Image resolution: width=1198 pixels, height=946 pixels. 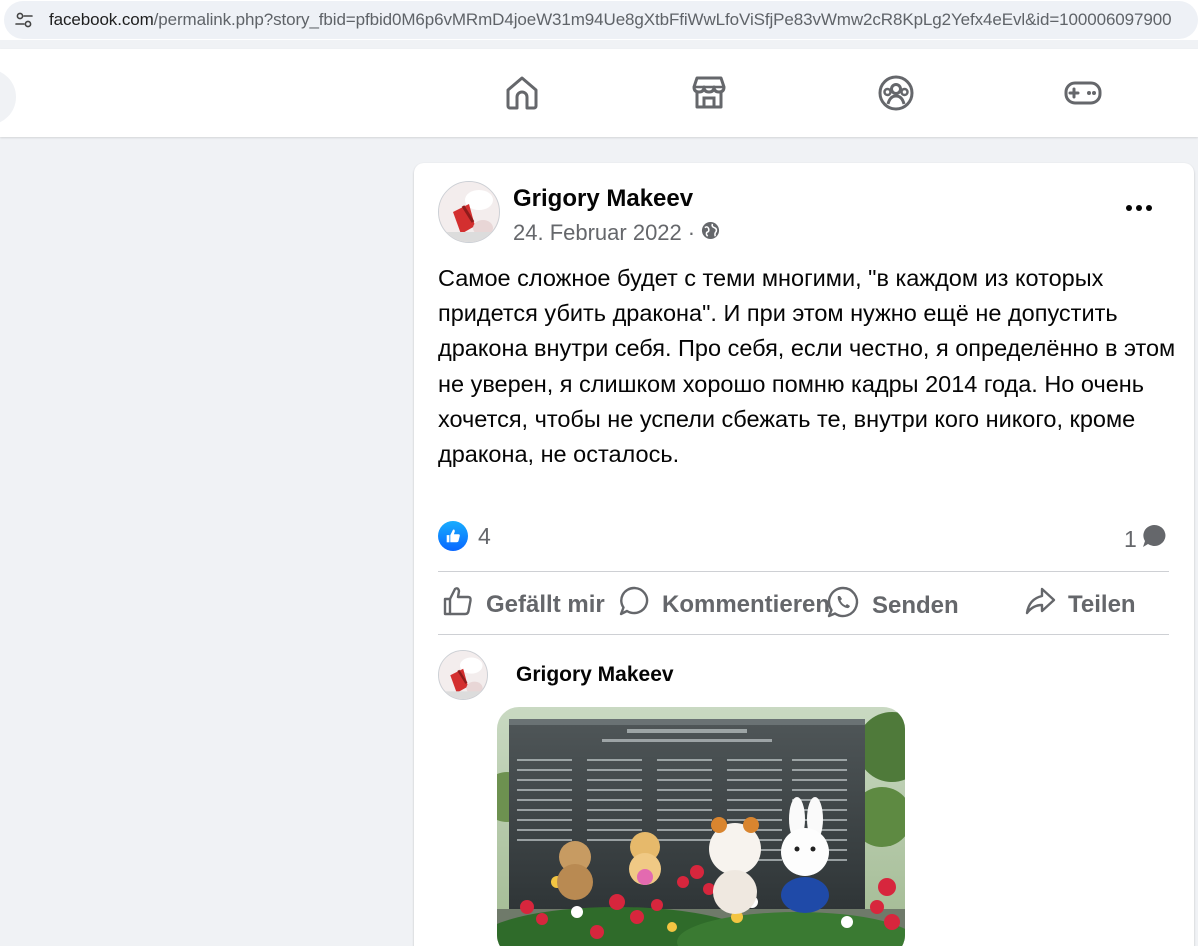 I want to click on comment-count-number: 1, so click(x=1130, y=538).